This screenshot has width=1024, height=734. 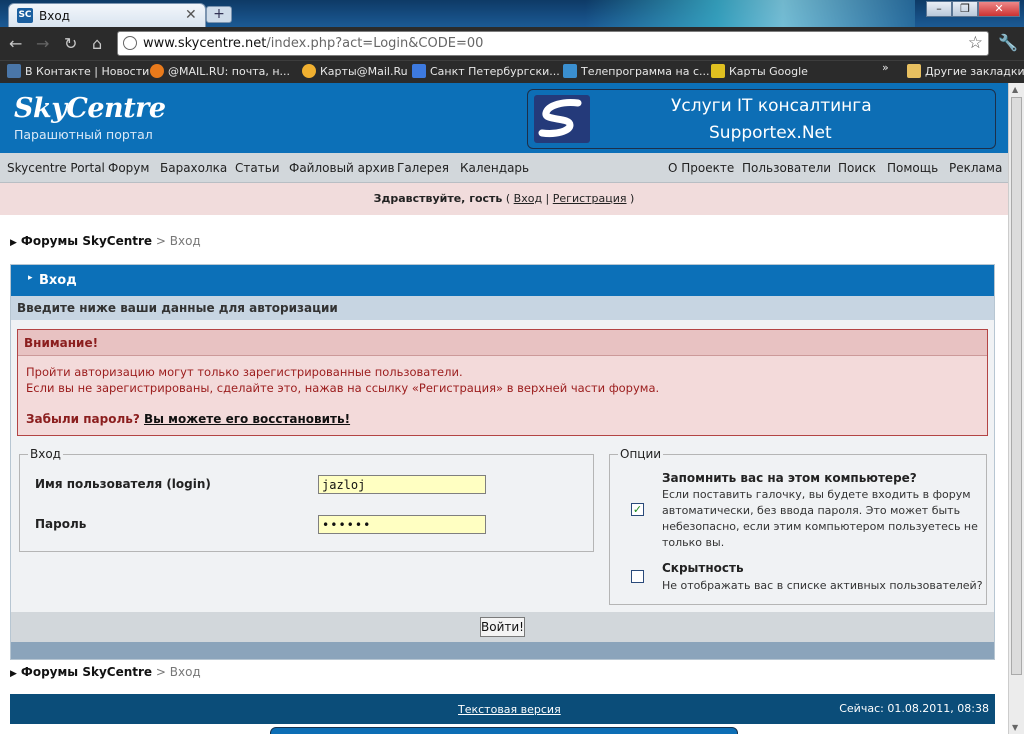 I want to click on url-path: /index.php?act=Login&CODE=00, so click(x=375, y=43).